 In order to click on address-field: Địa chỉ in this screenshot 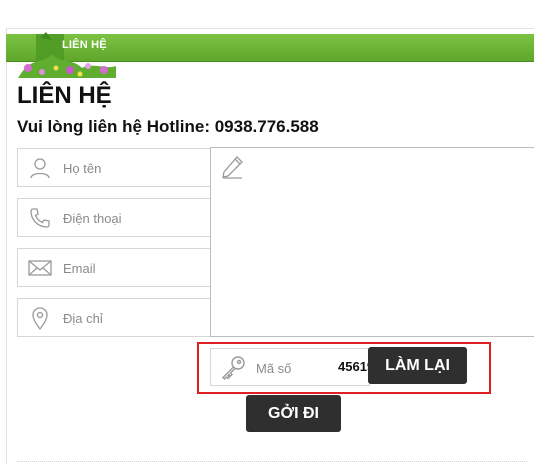, I will do `click(114, 317)`.